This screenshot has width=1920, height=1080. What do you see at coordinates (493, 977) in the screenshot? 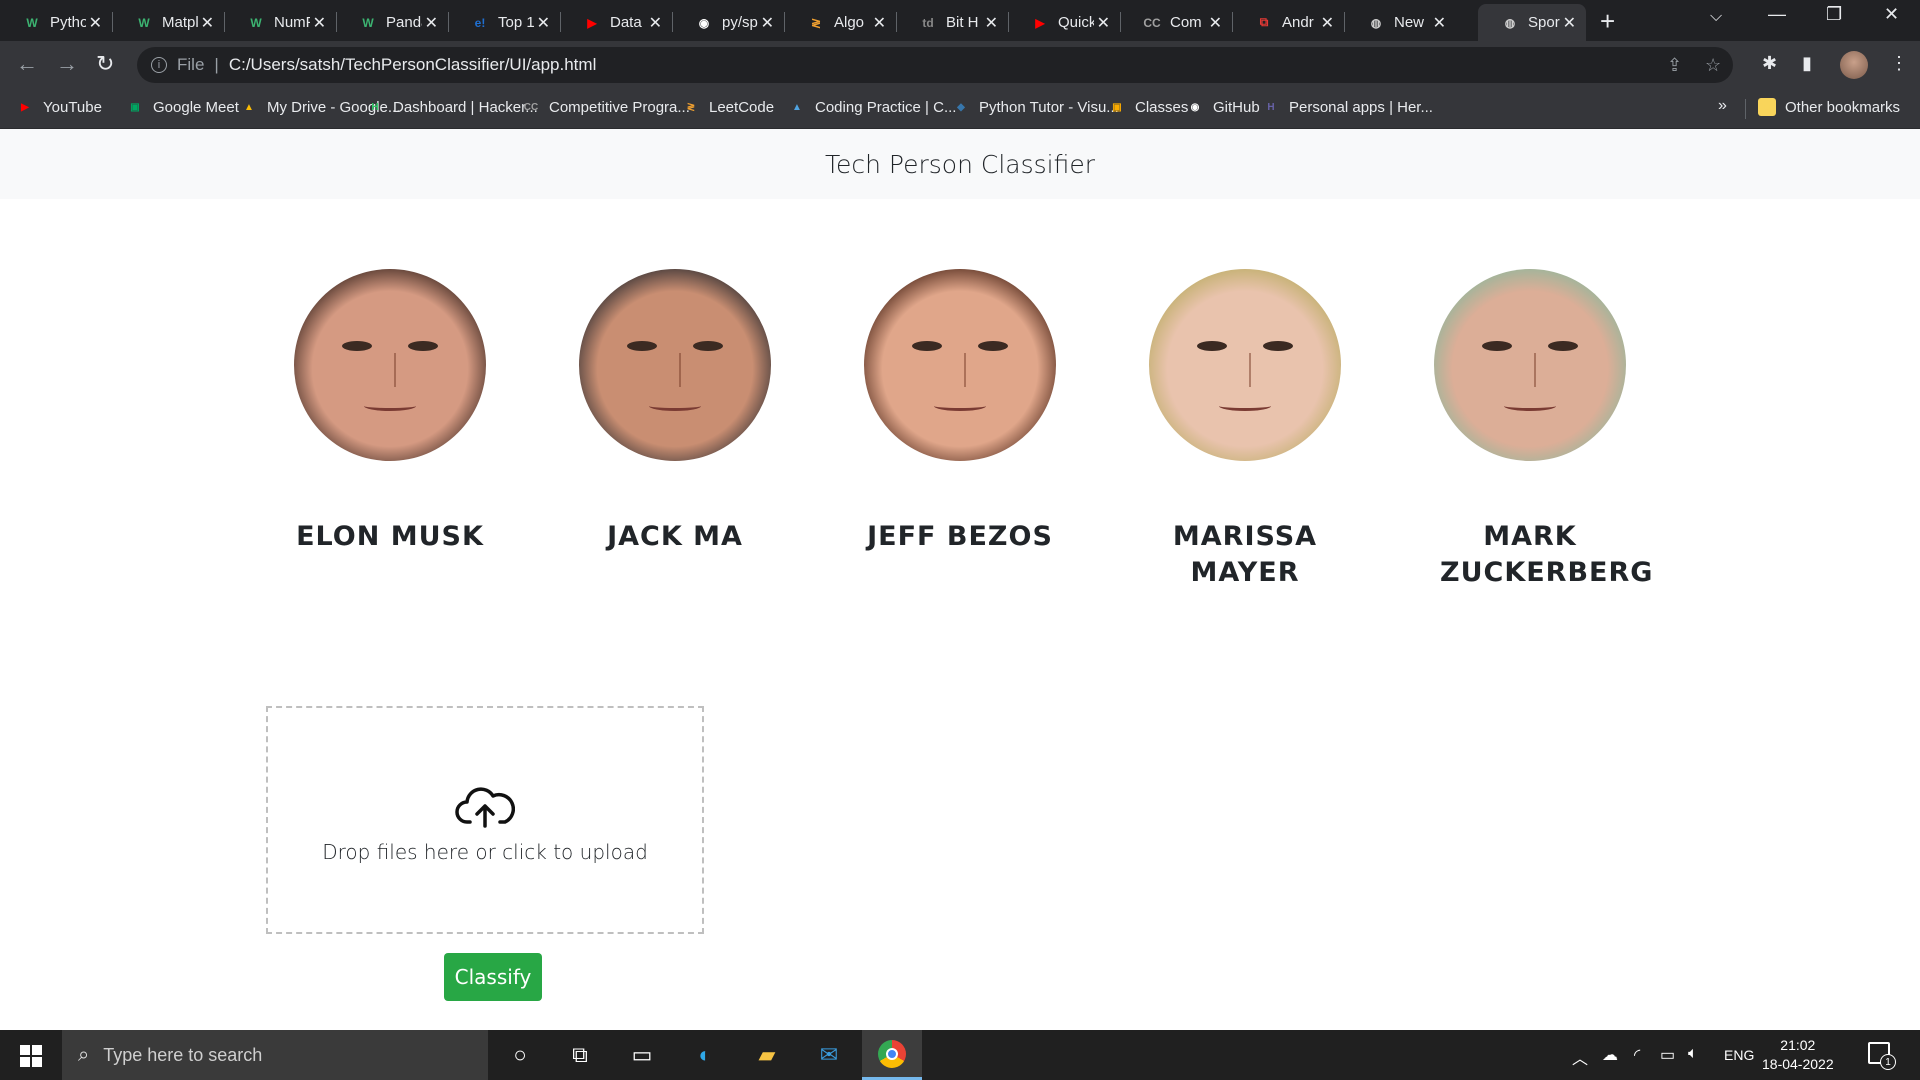
I see `classify-button: Classify` at bounding box center [493, 977].